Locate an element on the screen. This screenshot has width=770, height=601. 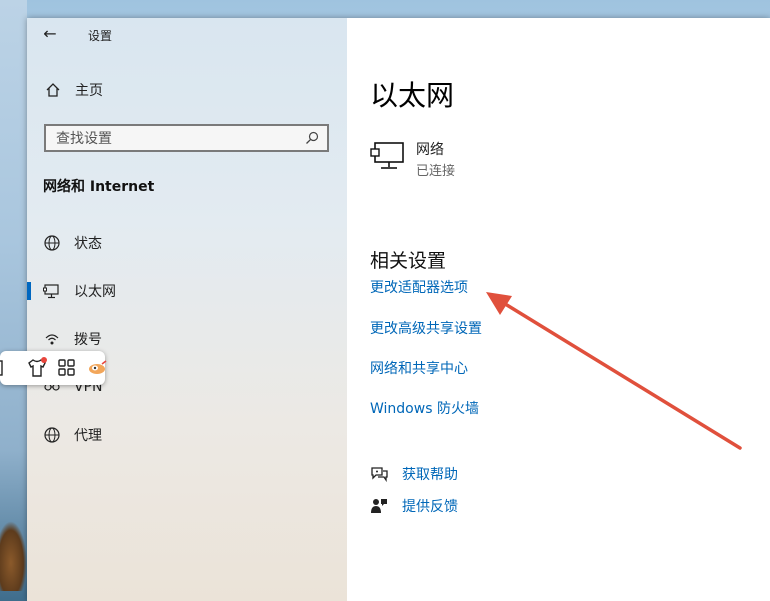
give-feedback-label: 提供反馈 is located at coordinates (430, 507).